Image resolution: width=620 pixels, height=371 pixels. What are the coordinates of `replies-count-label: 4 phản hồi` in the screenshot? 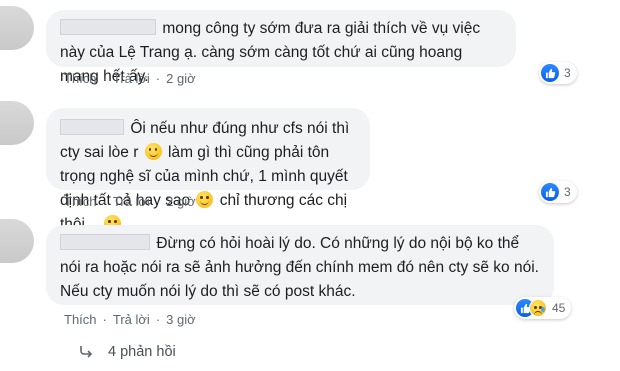 It's located at (142, 352).